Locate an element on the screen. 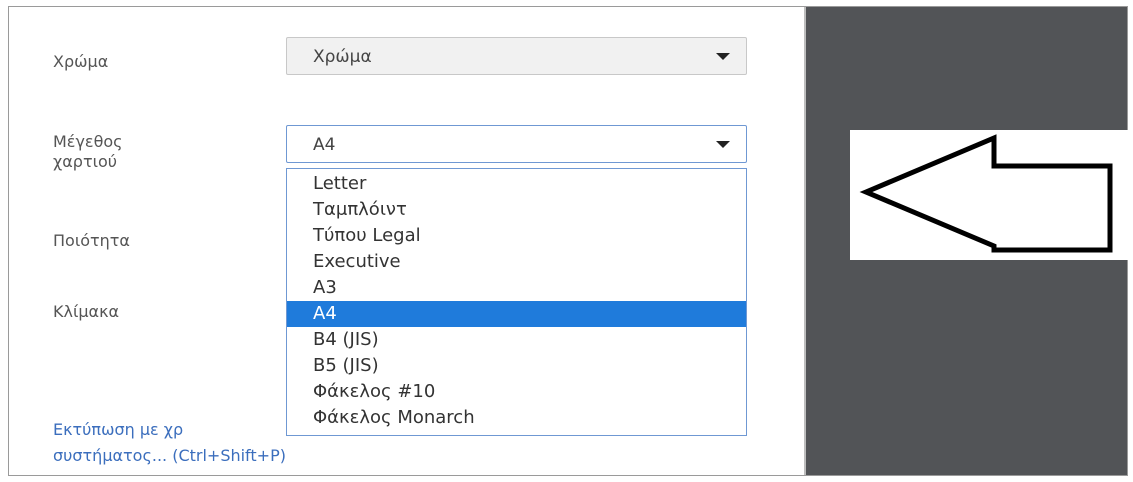  dropdown-option-b4-jis: B4 (JIS) is located at coordinates (516, 340).